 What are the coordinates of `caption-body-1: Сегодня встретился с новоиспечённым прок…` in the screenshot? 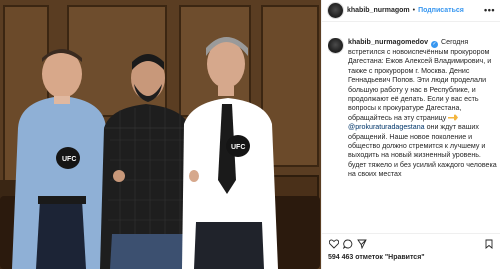 It's located at (420, 80).